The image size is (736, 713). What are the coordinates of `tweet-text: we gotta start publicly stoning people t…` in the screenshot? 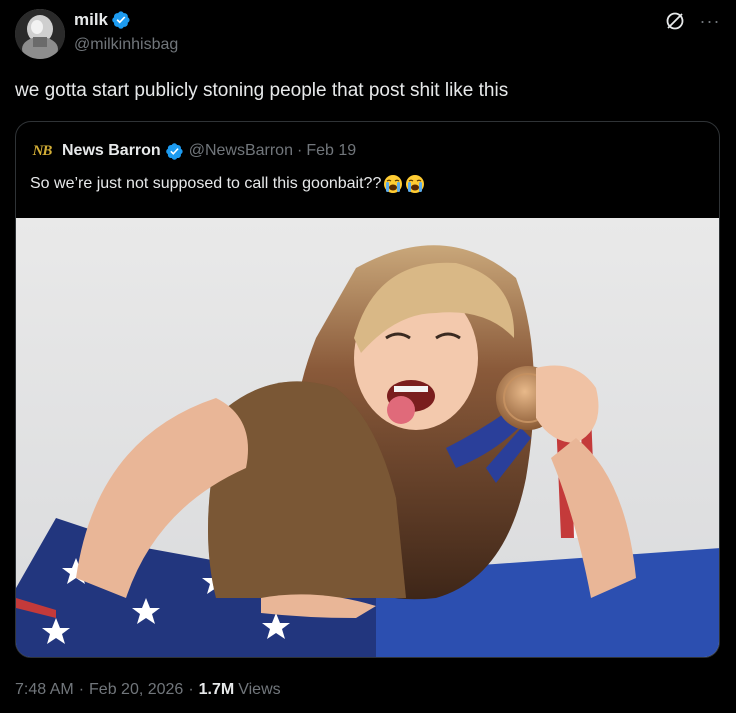 It's located at (262, 90).